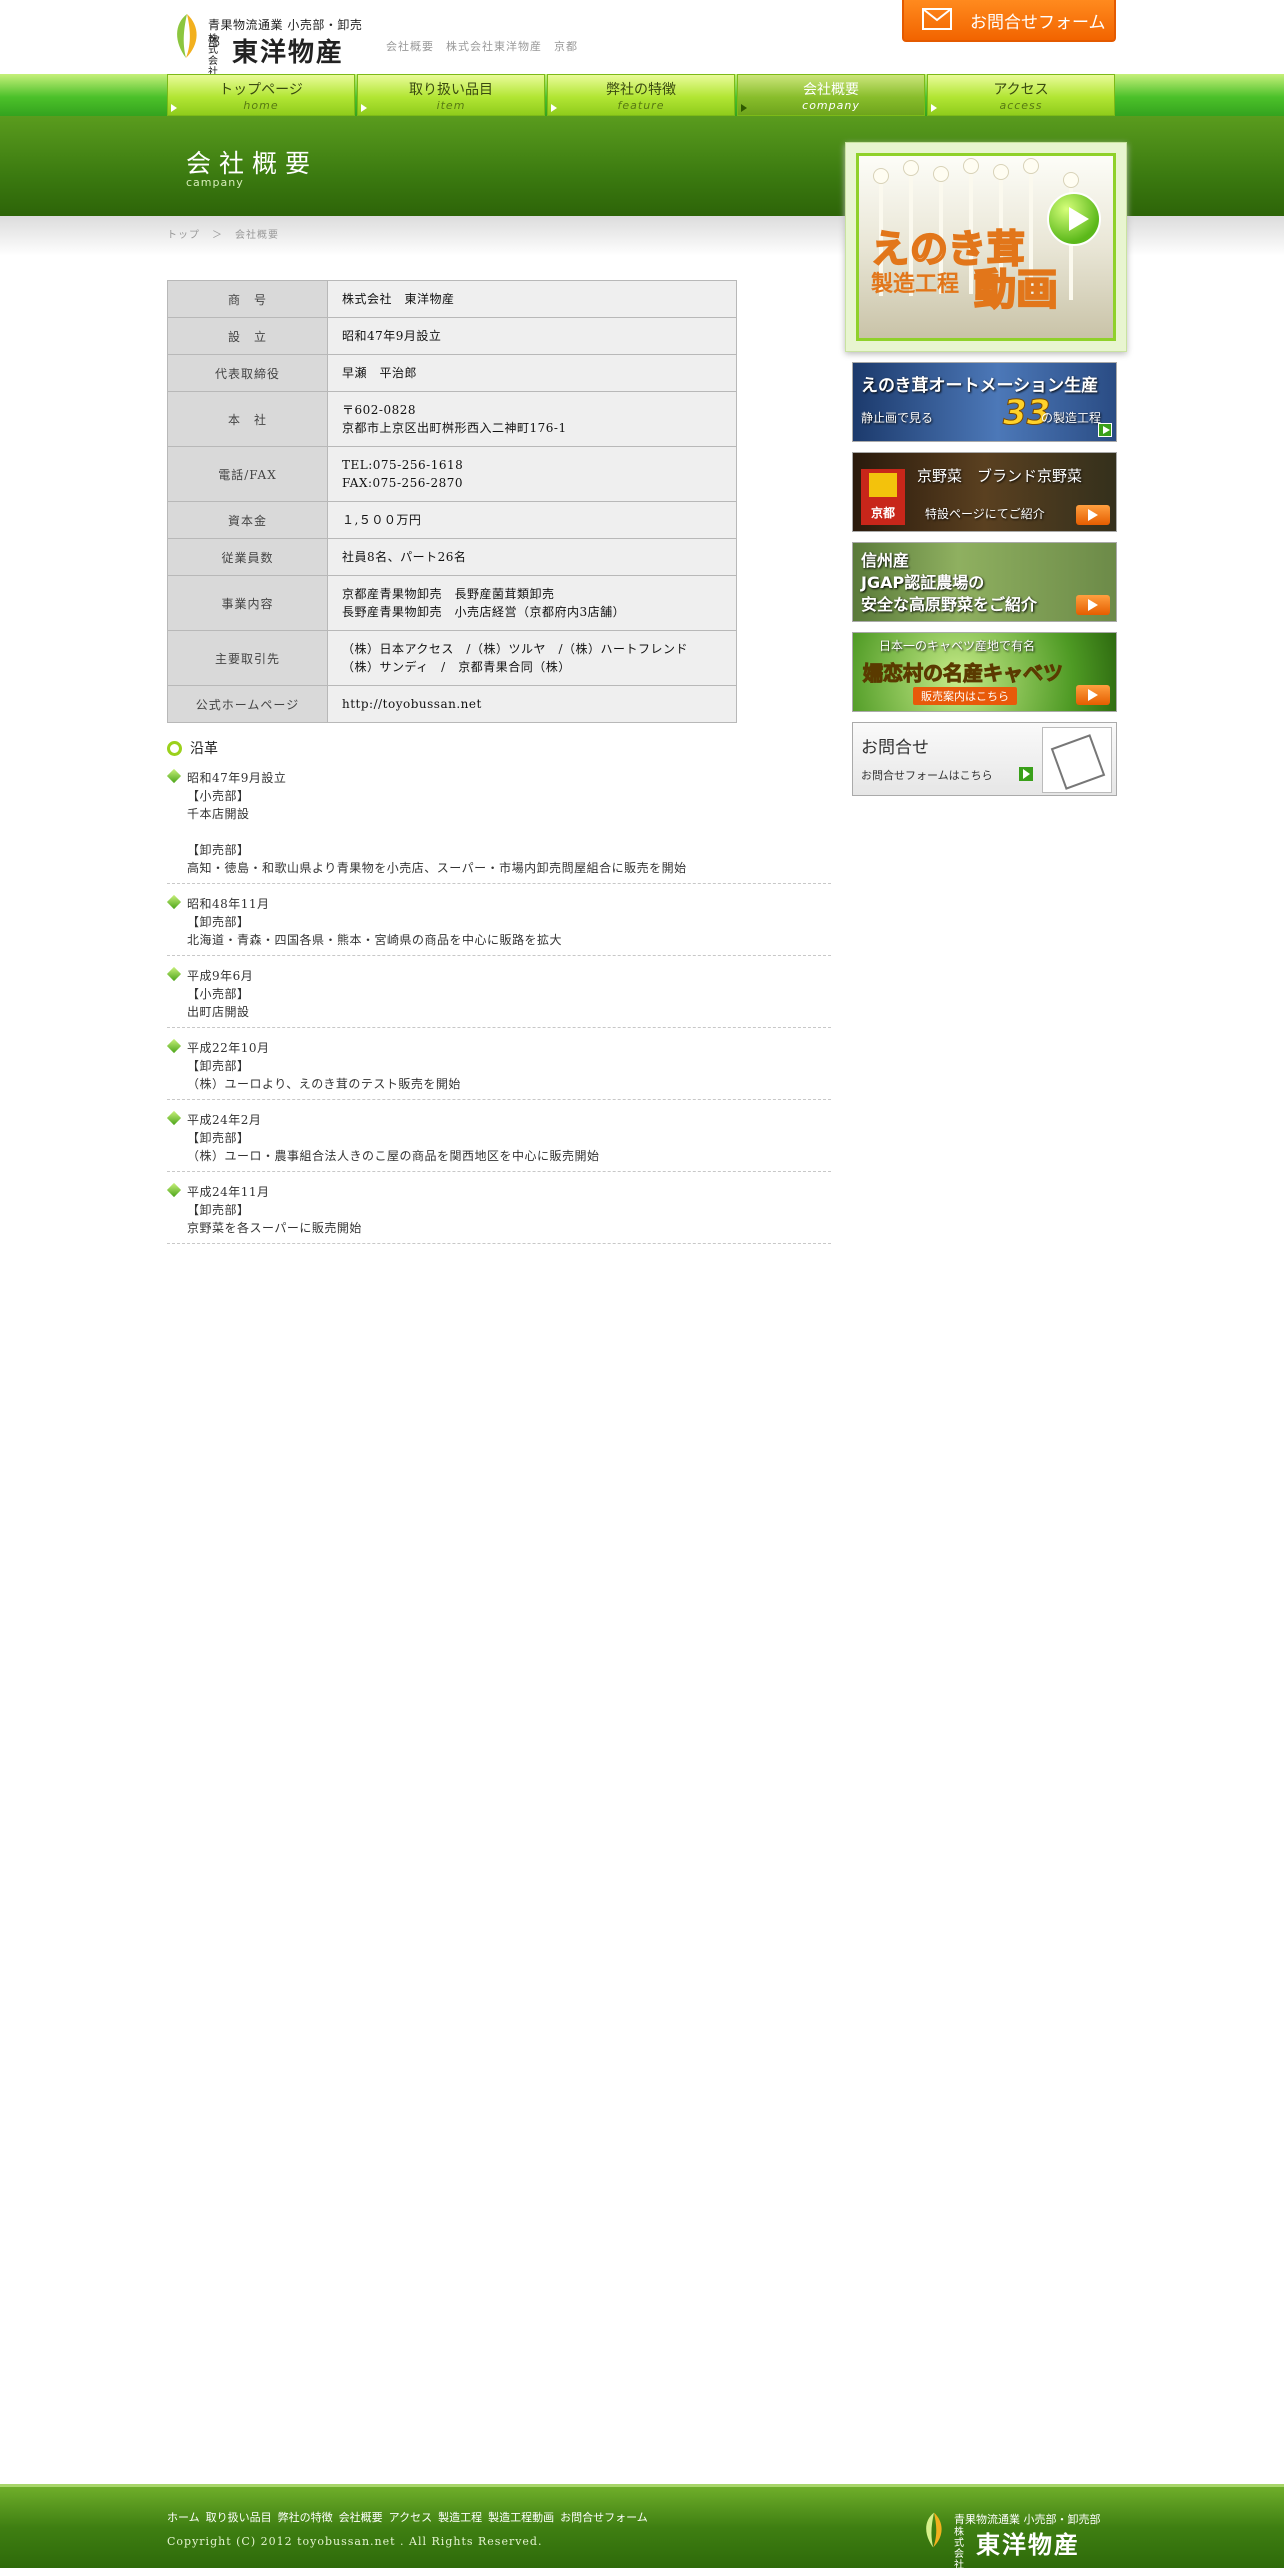  What do you see at coordinates (192, 748) in the screenshot?
I see `history-heading: 沿革` at bounding box center [192, 748].